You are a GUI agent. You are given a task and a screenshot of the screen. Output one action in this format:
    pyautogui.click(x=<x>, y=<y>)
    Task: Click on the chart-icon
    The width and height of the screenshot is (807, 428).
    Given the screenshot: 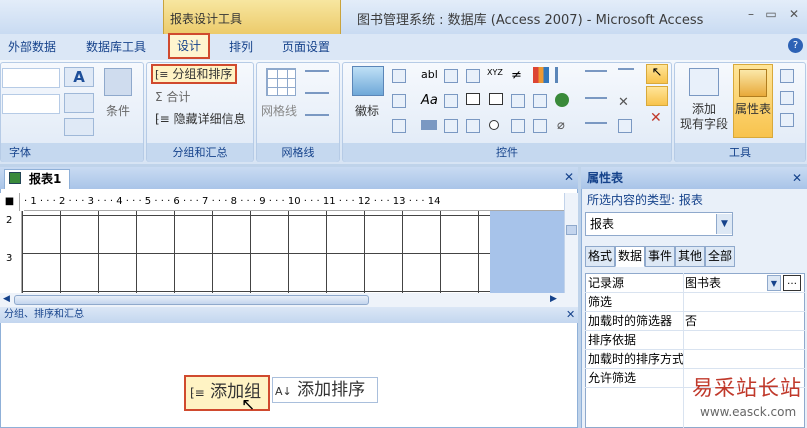 What is the action you would take?
    pyautogui.click(x=541, y=75)
    